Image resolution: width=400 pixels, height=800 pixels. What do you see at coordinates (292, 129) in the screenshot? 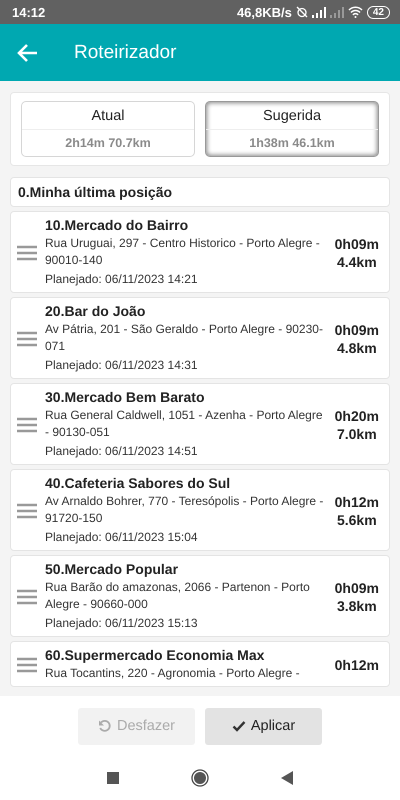
I see `route-option-tab: Sugerida 1h38m 46.1km` at bounding box center [292, 129].